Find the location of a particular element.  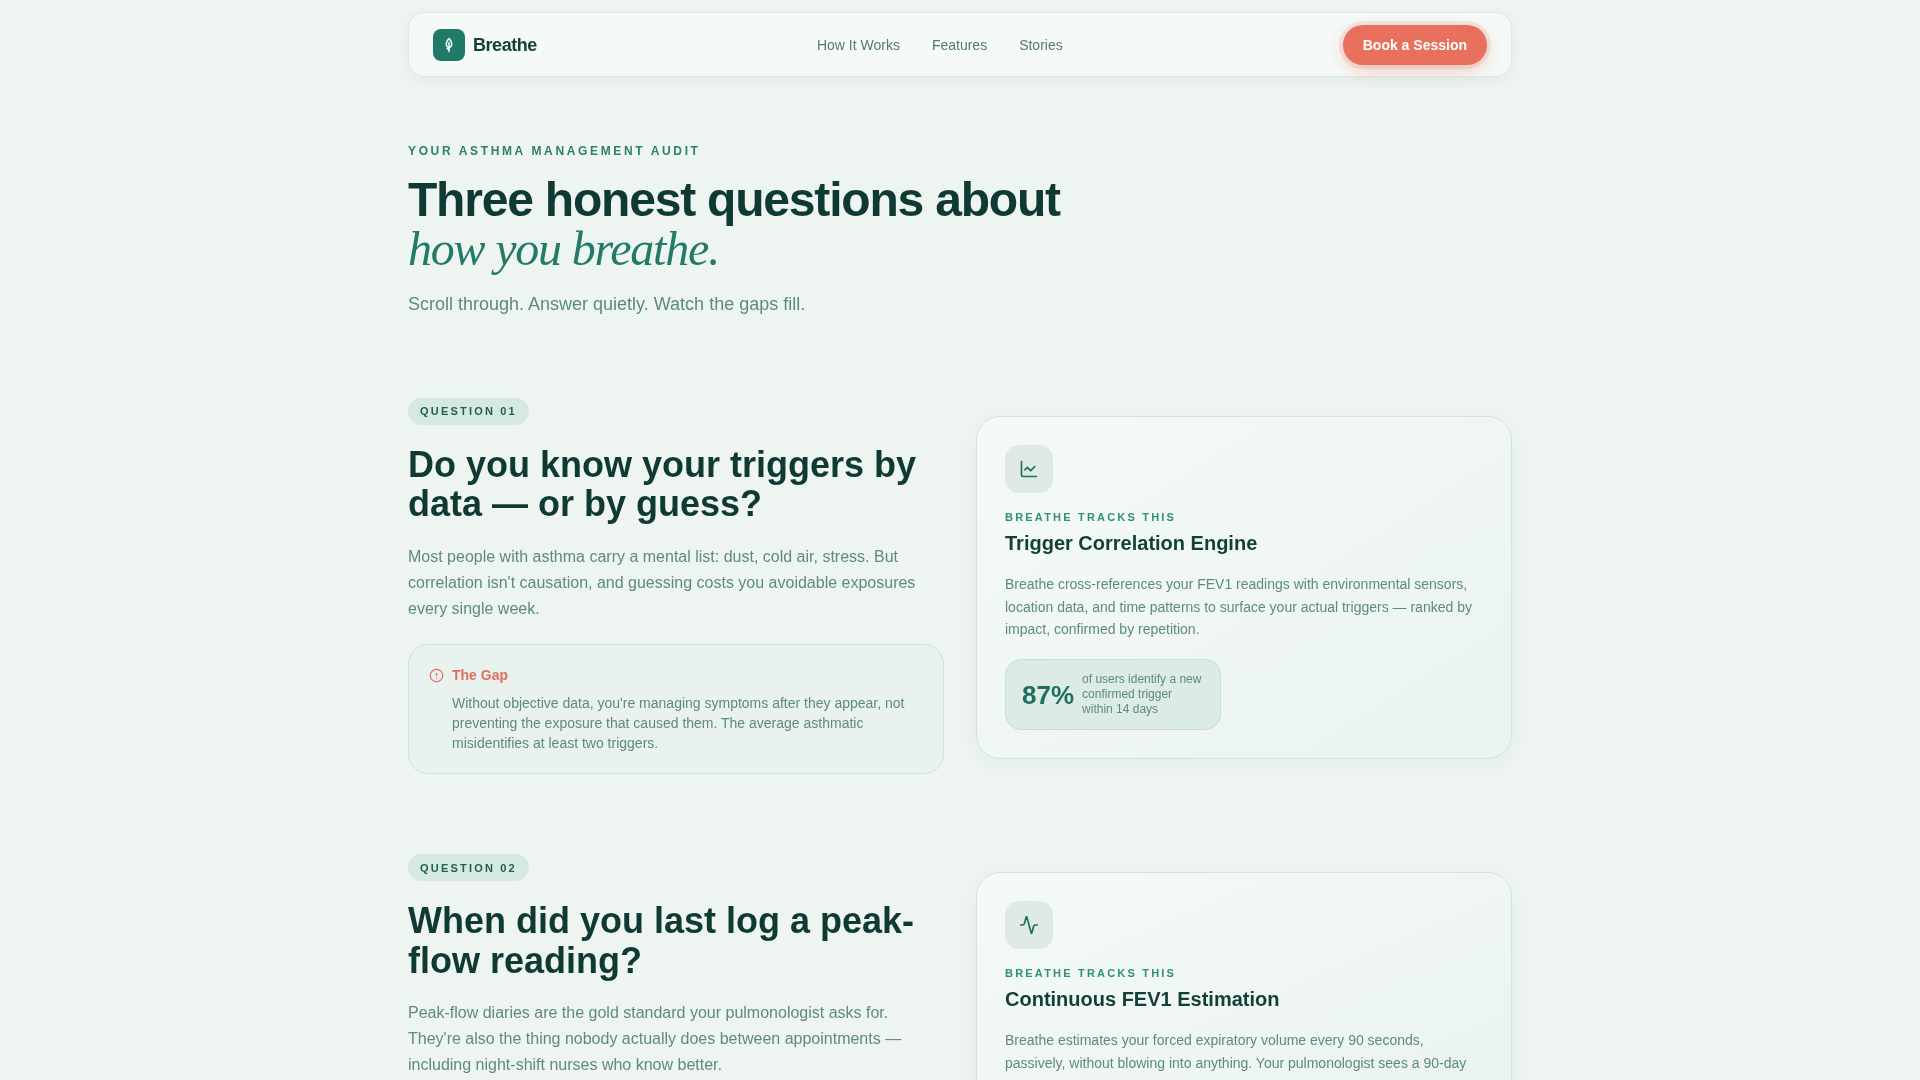

question-heading: Do you know your triggers by data — or by guess? is located at coordinates (663, 484).